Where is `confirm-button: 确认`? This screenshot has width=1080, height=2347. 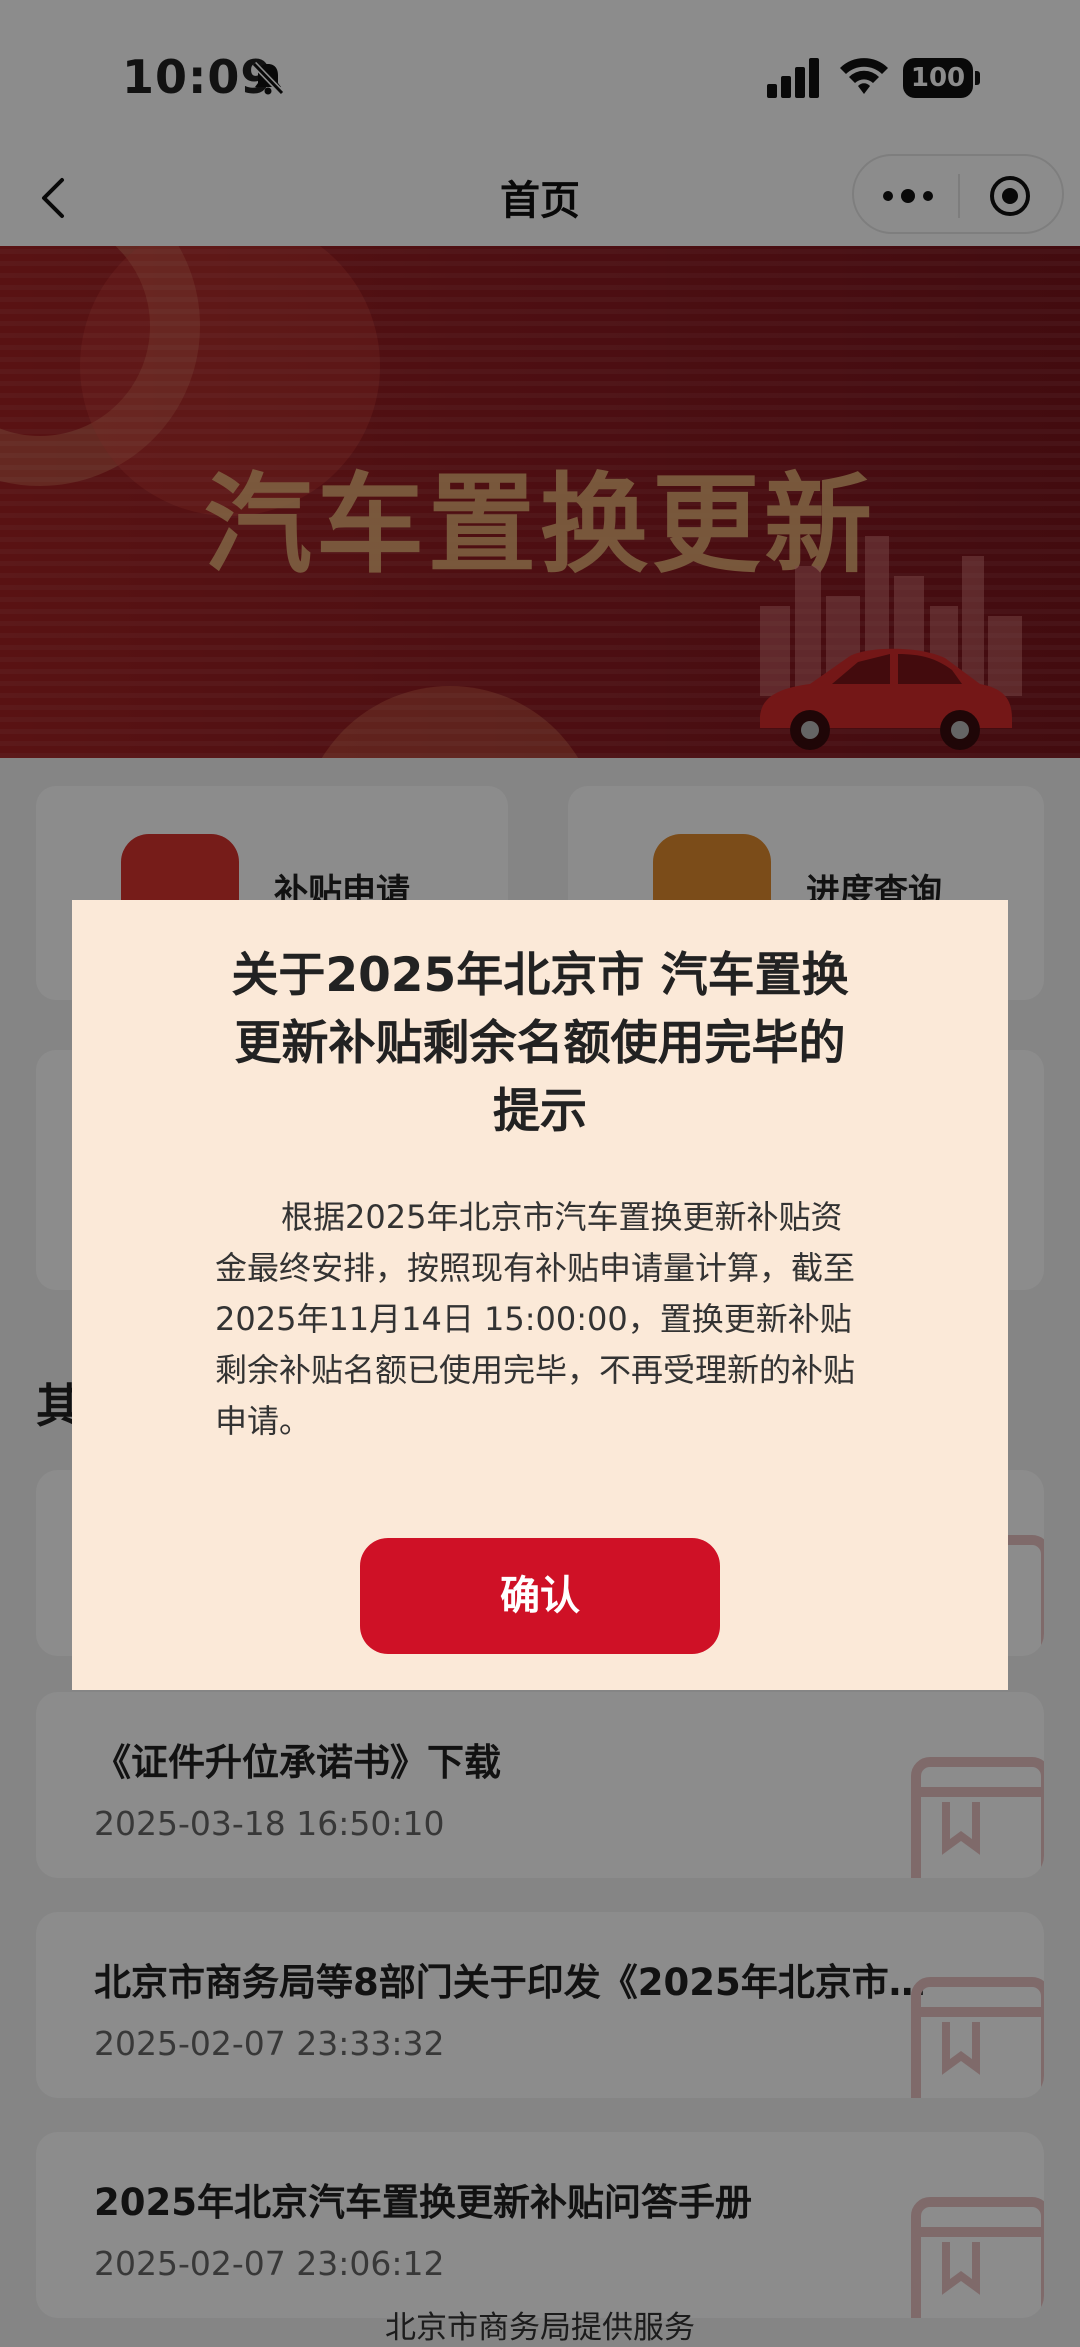
confirm-button: 确认 is located at coordinates (540, 1596).